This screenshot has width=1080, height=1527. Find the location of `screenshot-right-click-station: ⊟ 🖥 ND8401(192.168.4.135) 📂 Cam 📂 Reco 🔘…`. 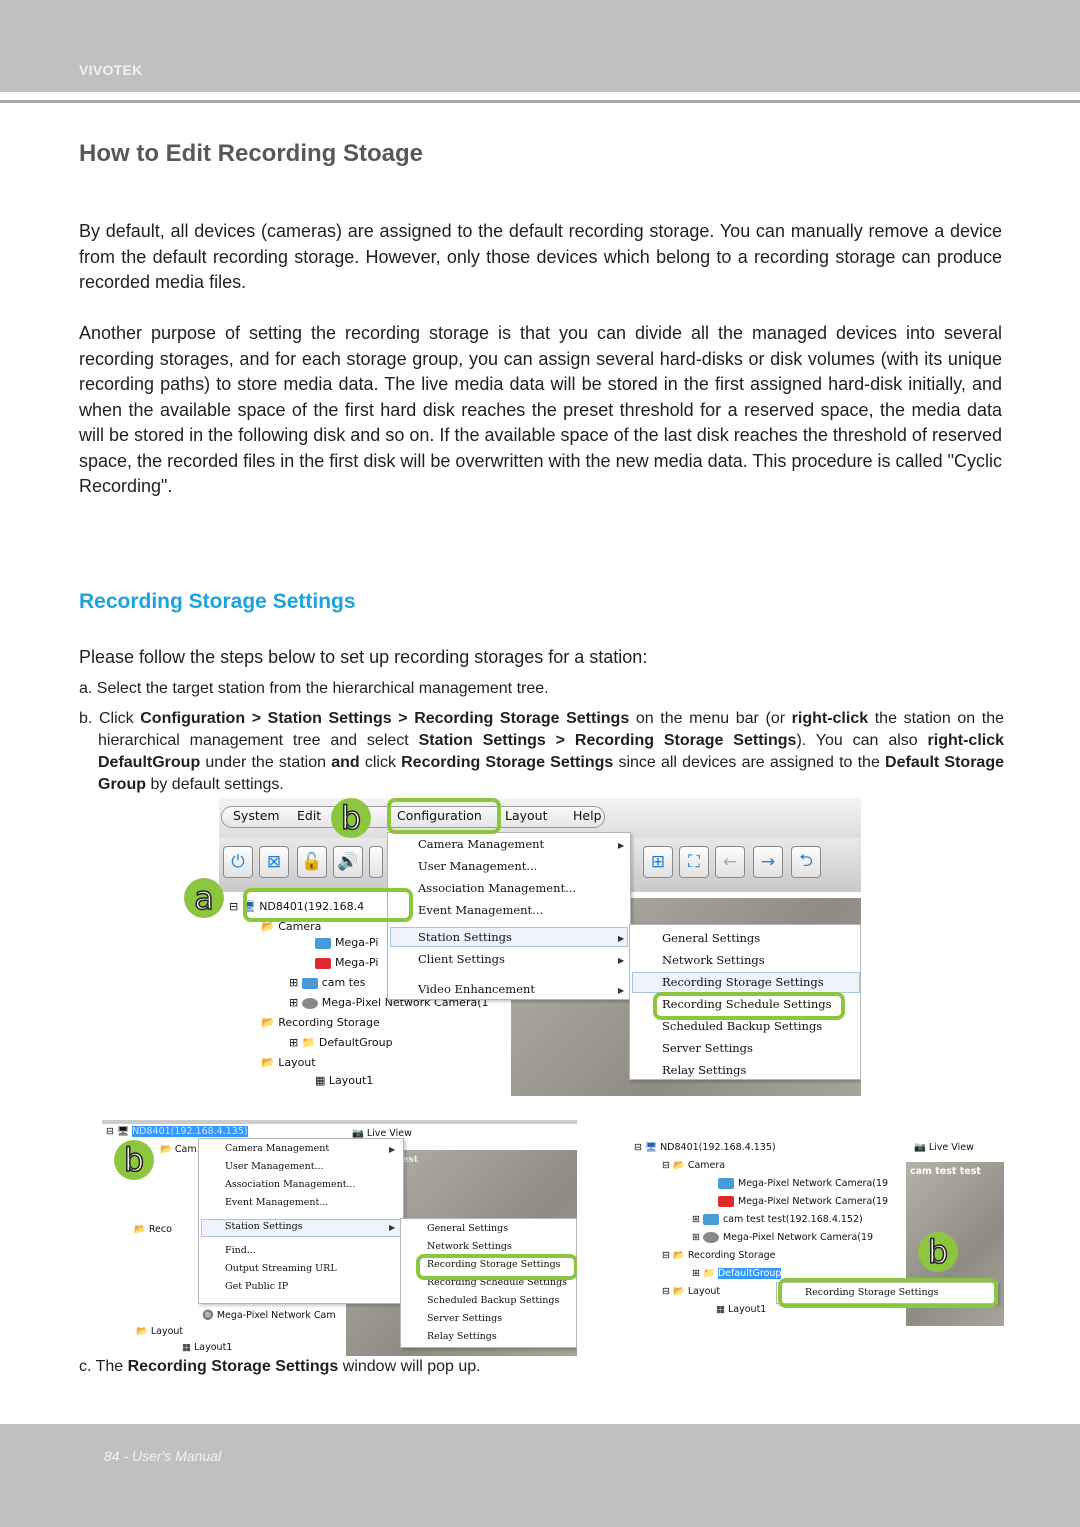

screenshot-right-click-station: ⊟ 🖥 ND8401(192.168.4.135) 📂 Cam 📂 Reco 🔘… is located at coordinates (339, 1238).